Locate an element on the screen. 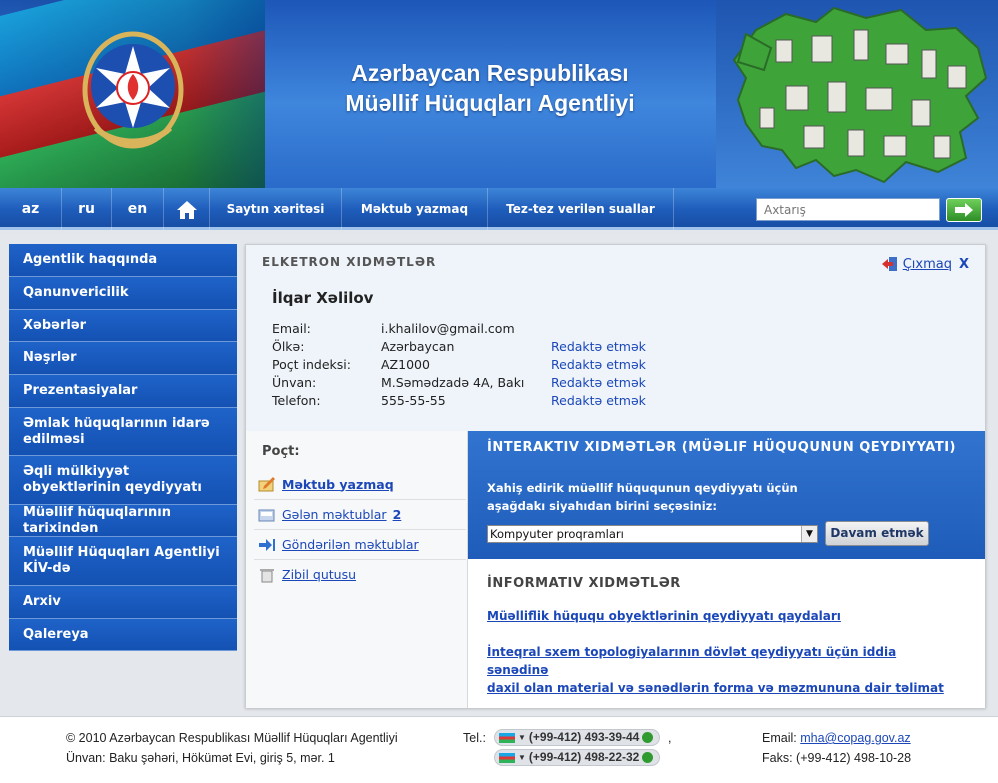 The image size is (998, 783). mail-compose: Məktub yazmaq is located at coordinates (360, 484).